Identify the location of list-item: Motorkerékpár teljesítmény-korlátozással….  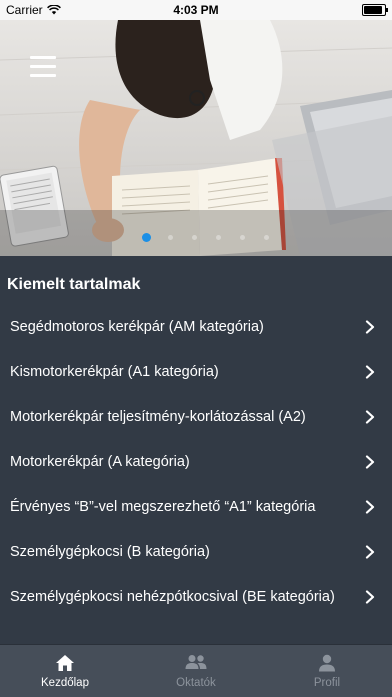
(196, 417).